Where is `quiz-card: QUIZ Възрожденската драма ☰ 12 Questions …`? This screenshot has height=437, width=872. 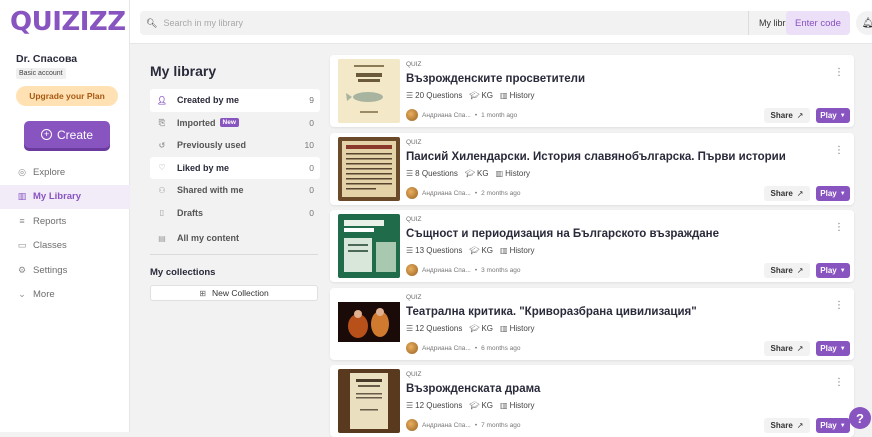 quiz-card: QUIZ Възрожденската драма ☰ 12 Questions … is located at coordinates (592, 401).